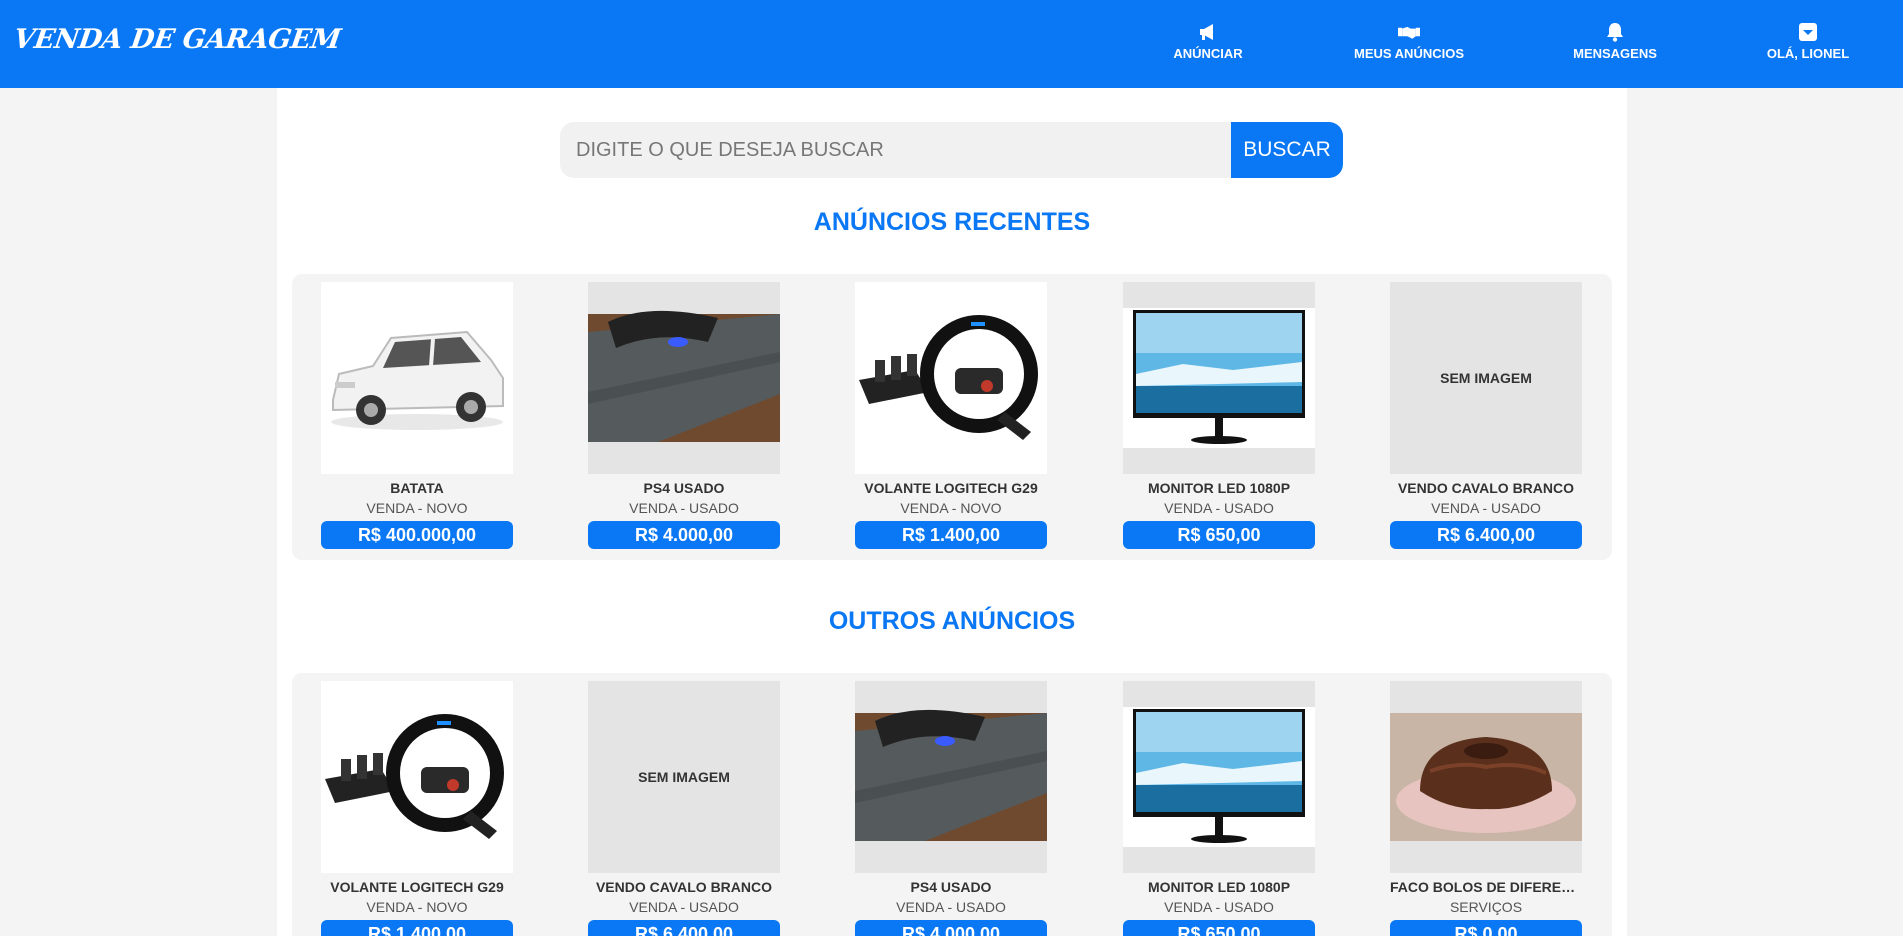 This screenshot has width=1903, height=936. I want to click on bell-icon, so click(1615, 32).